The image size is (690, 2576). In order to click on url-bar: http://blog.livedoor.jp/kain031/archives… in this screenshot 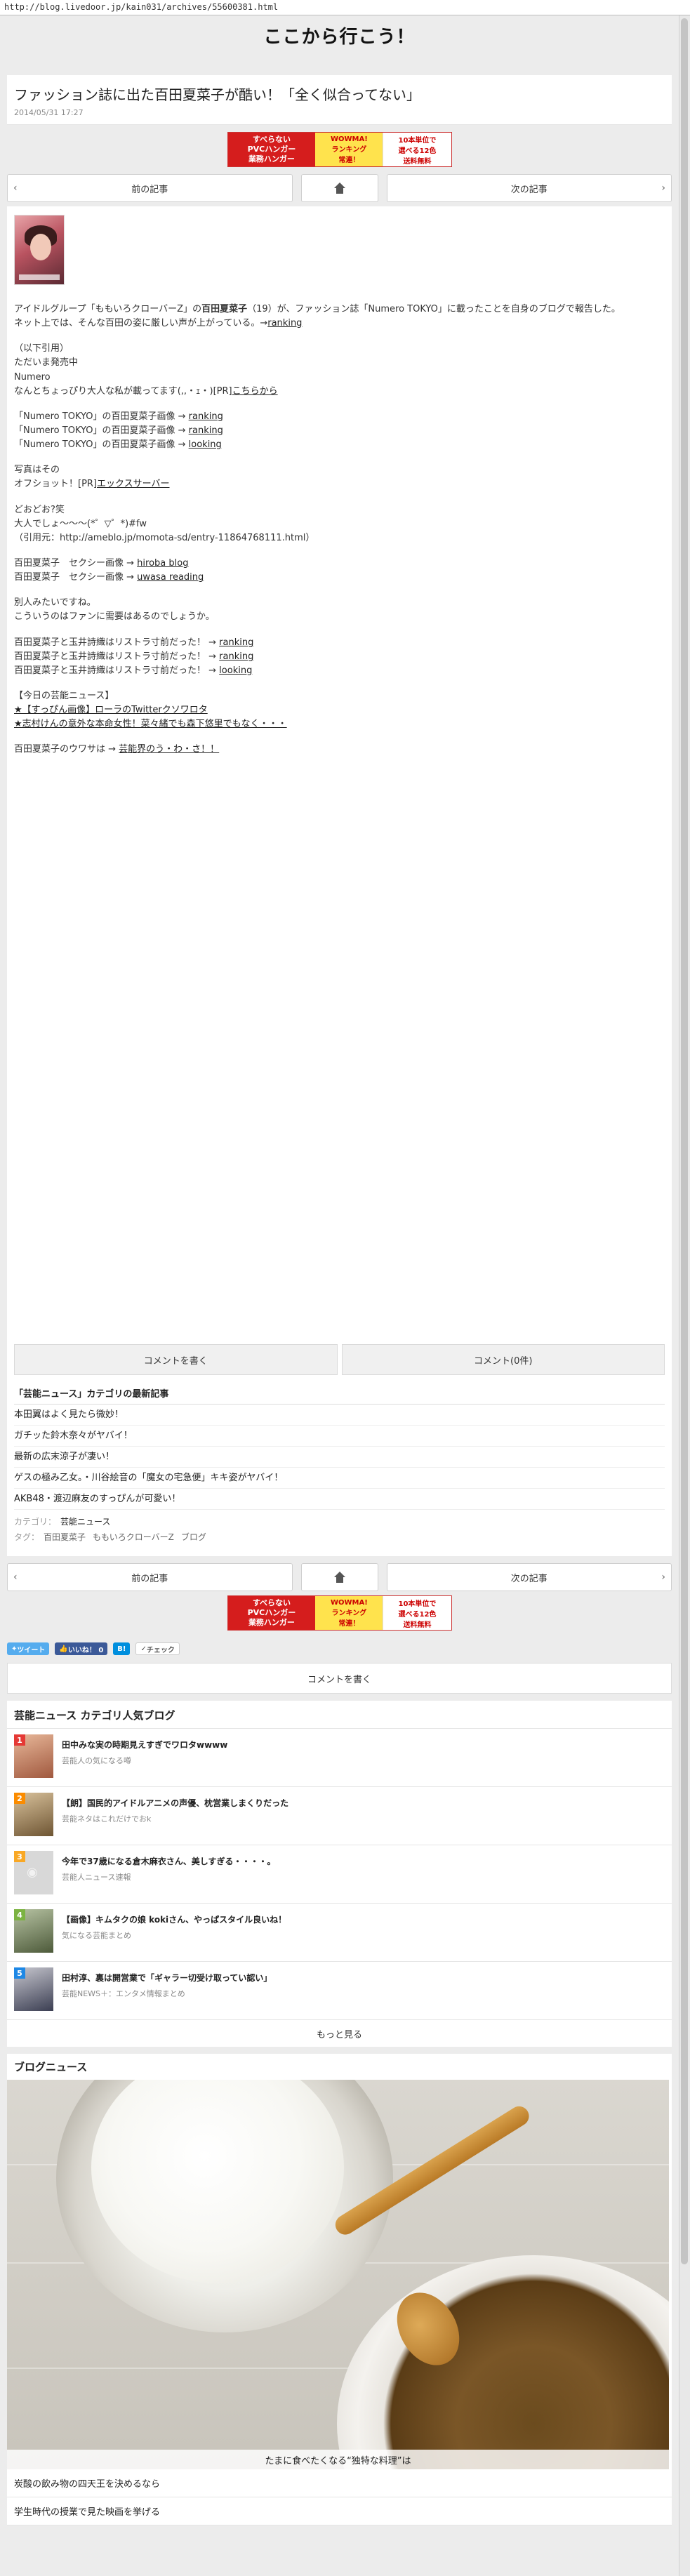, I will do `click(345, 8)`.